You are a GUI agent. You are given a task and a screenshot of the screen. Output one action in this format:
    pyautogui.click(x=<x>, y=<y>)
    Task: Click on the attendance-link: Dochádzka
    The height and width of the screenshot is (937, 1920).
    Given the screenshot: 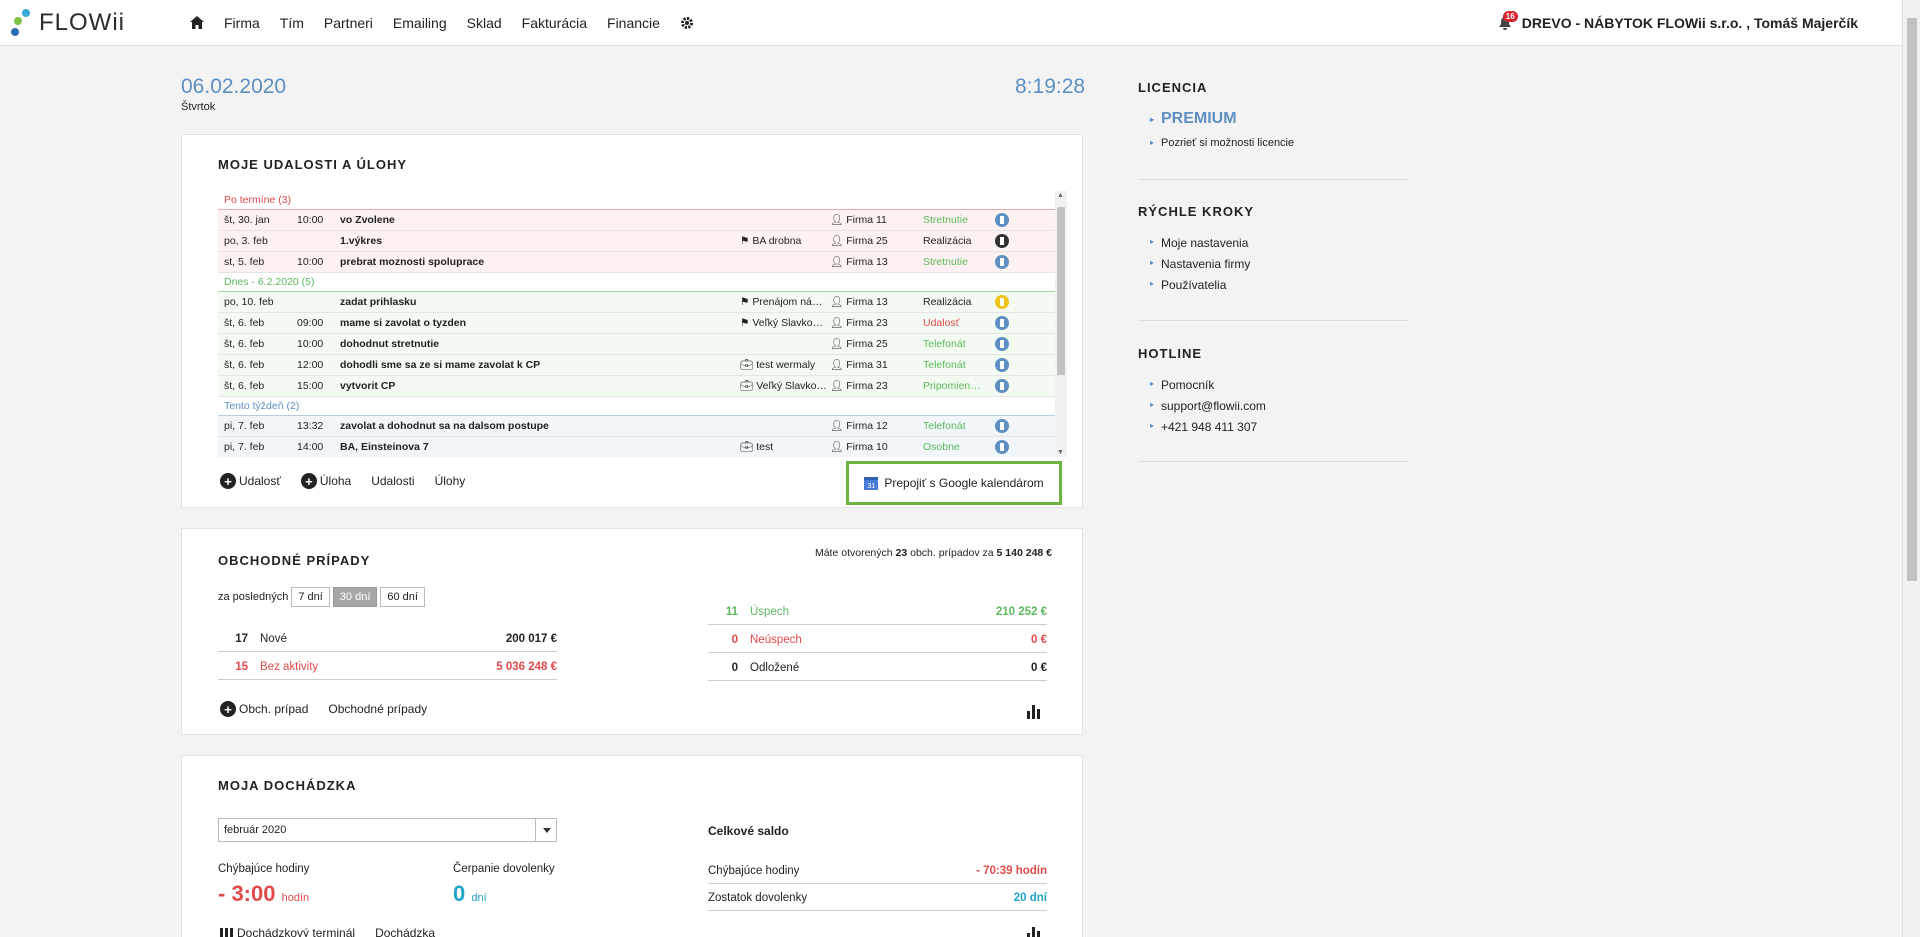 What is the action you would take?
    pyautogui.click(x=405, y=931)
    